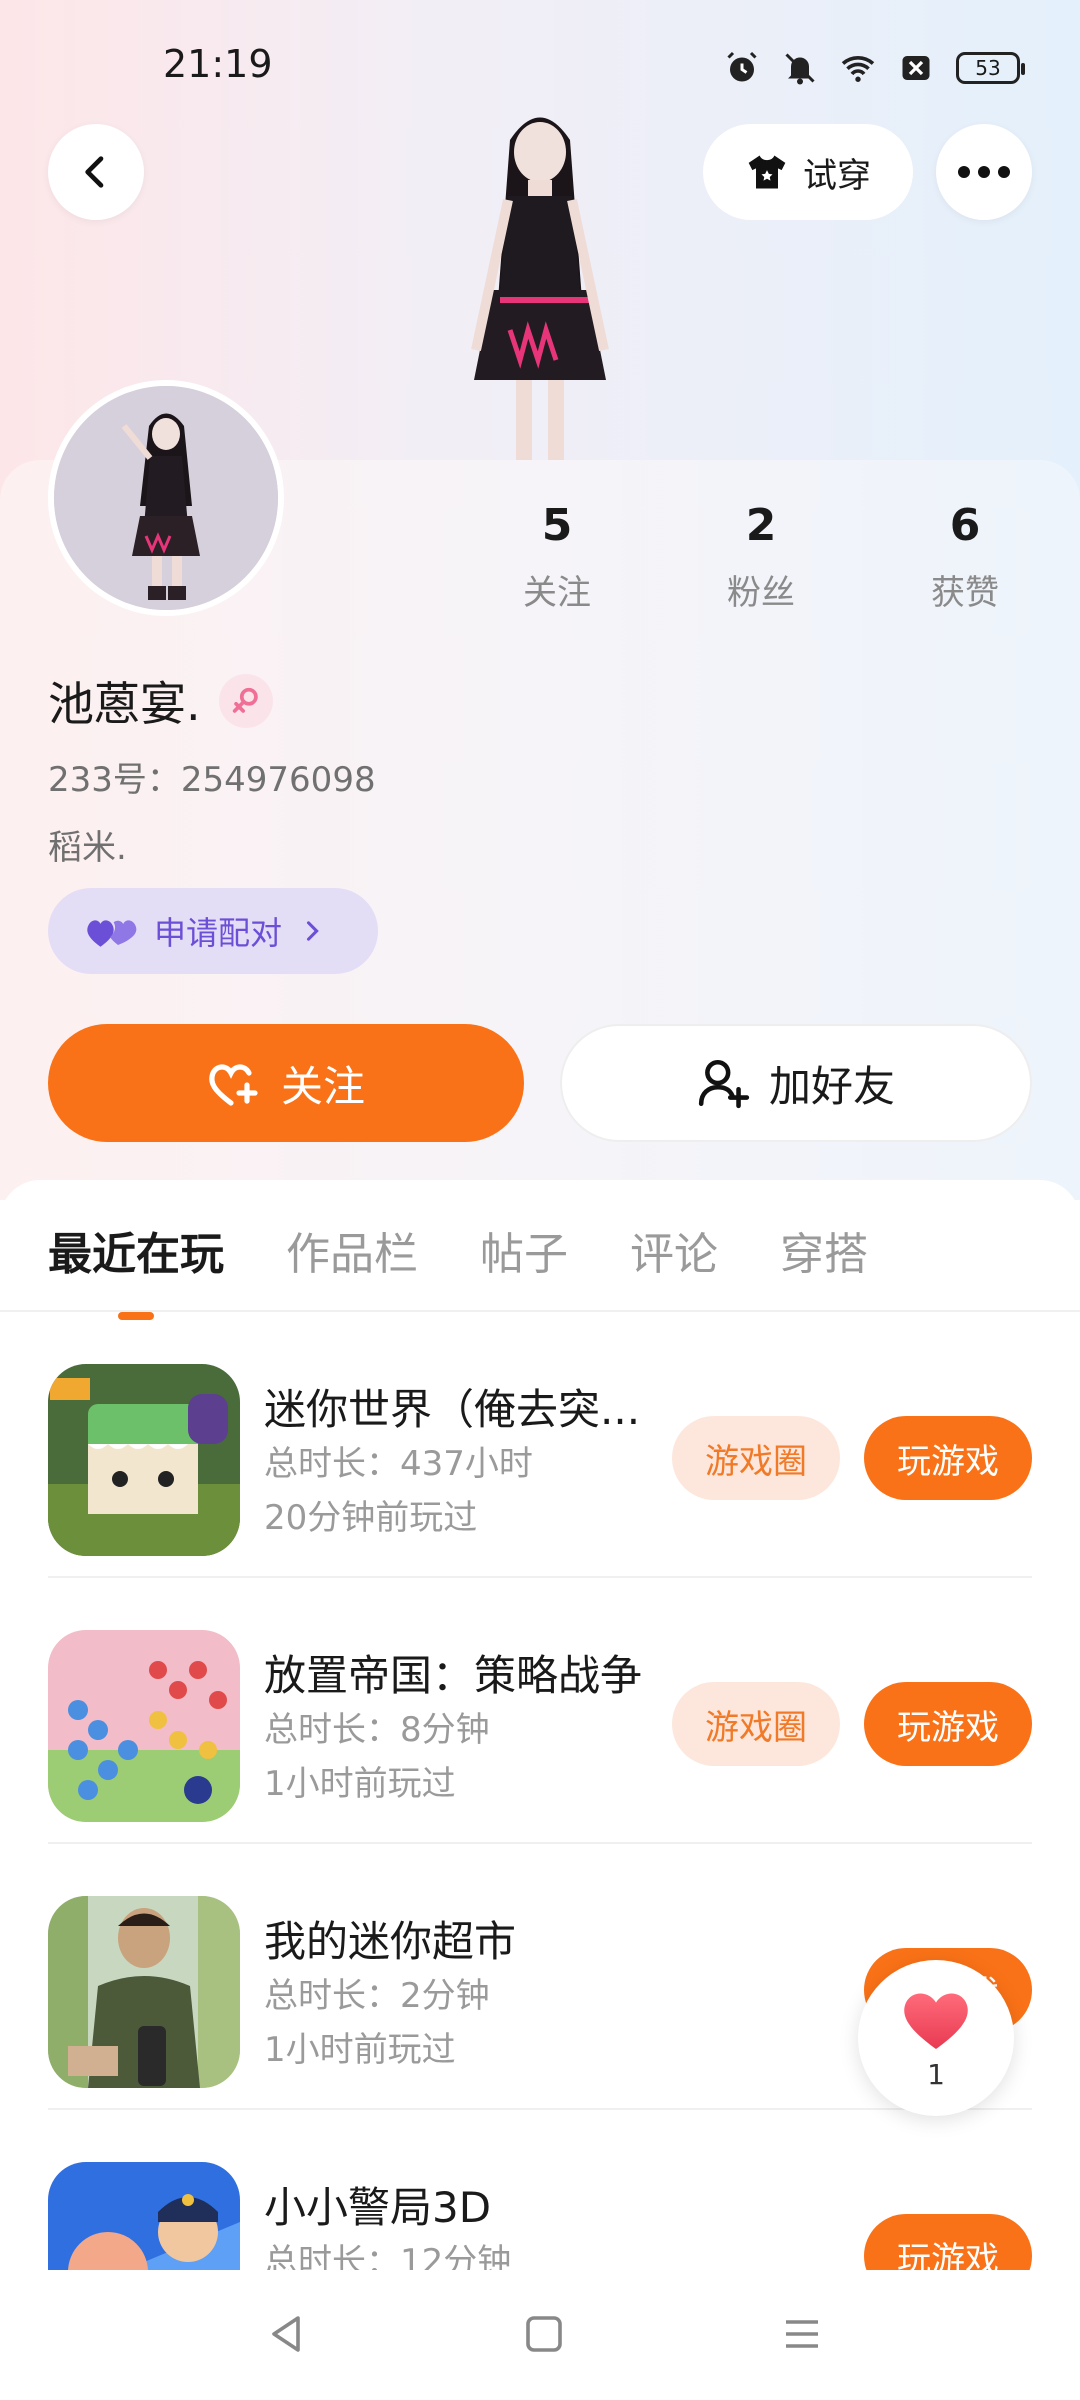  I want to click on game-total-time: 总时长：2分钟, so click(377, 1996).